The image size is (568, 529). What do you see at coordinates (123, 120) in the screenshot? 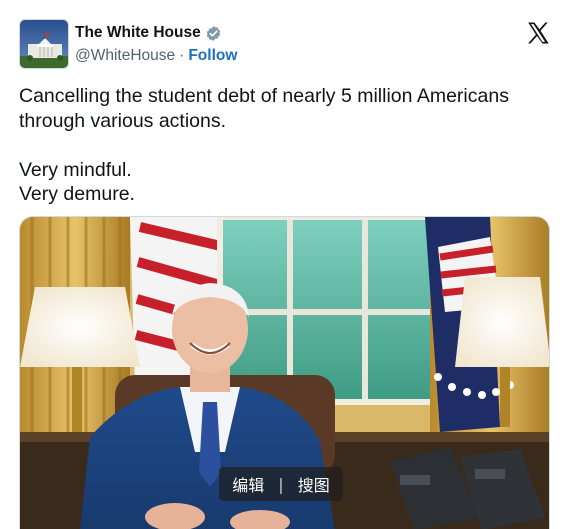
I see `tweet-text-line: through various actions.` at bounding box center [123, 120].